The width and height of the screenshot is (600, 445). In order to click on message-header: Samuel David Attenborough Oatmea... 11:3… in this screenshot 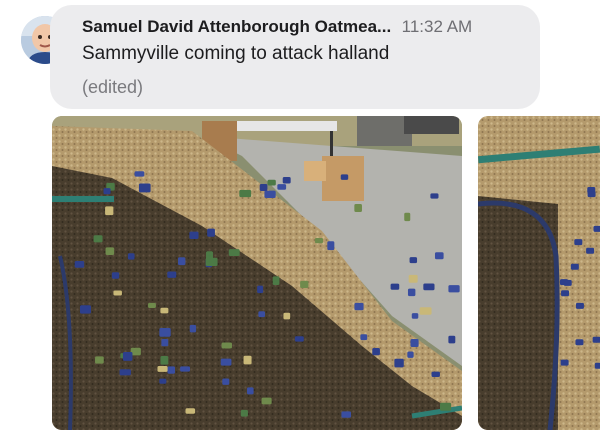, I will do `click(277, 27)`.